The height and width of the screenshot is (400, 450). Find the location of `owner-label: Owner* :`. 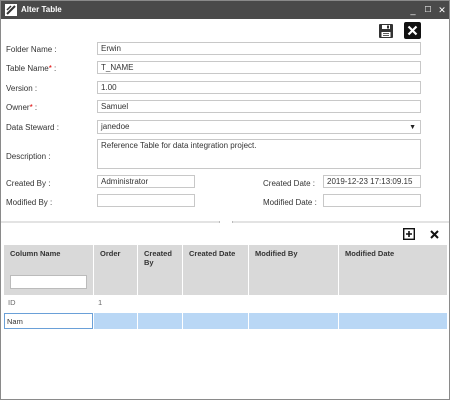

owner-label: Owner* : is located at coordinates (22, 107).